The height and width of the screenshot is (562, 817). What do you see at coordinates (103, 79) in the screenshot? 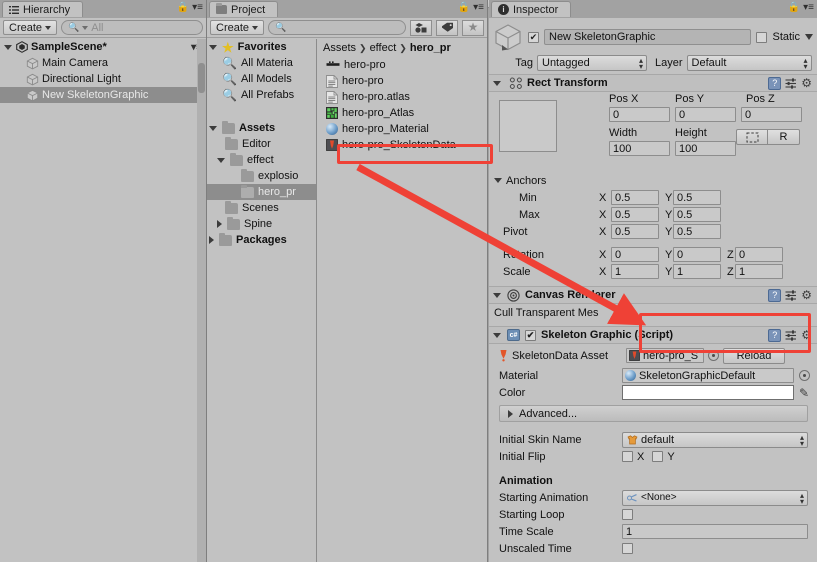
I see `hierarchy-item-directional-light: Directional Light` at bounding box center [103, 79].